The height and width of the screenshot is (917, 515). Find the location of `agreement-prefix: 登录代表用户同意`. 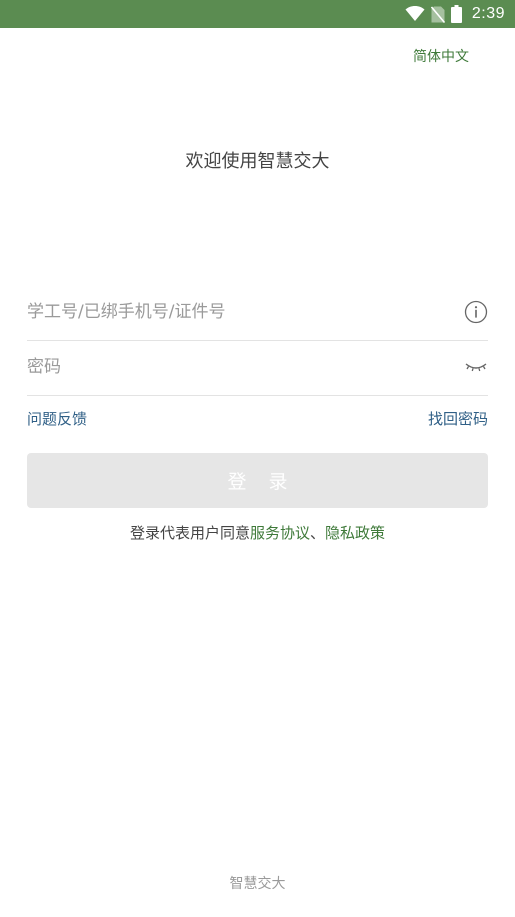

agreement-prefix: 登录代表用户同意 is located at coordinates (189, 533).